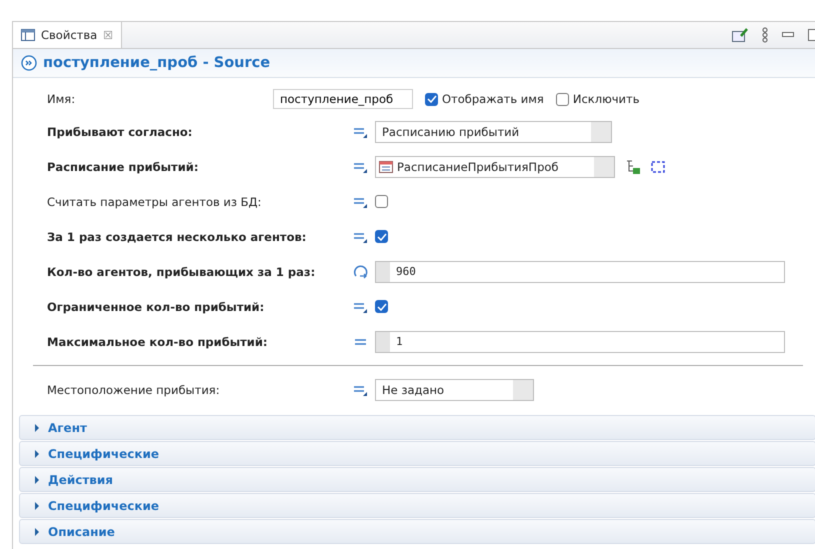 Image resolution: width=815 pixels, height=549 pixels. Describe the element at coordinates (177, 237) in the screenshot. I see `field-label: За 1 раз создается несколько агентов:` at that location.